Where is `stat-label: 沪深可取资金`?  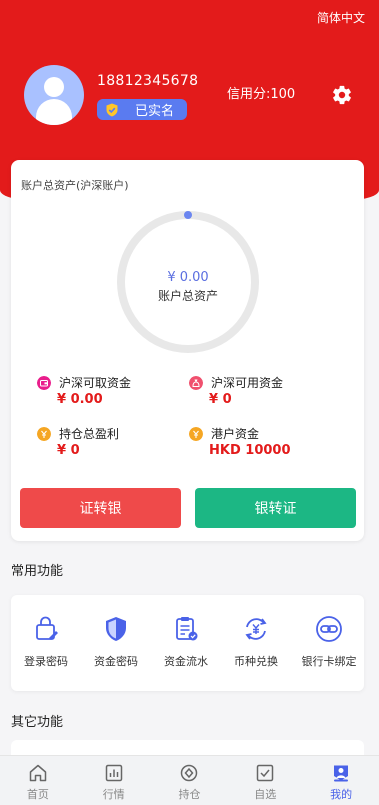 stat-label: 沪深可取资金 is located at coordinates (95, 383).